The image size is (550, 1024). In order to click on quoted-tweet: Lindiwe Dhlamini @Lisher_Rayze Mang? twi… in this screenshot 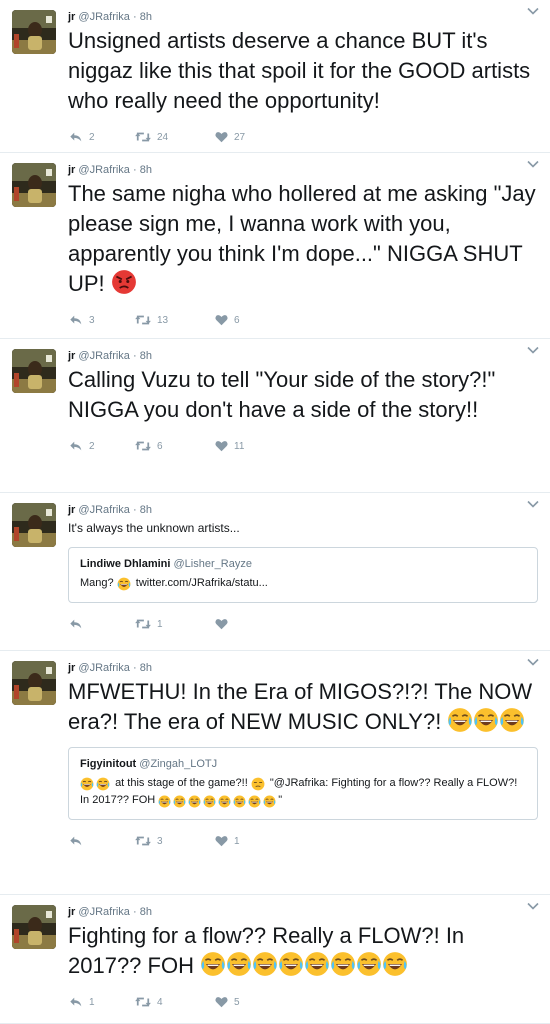, I will do `click(303, 575)`.